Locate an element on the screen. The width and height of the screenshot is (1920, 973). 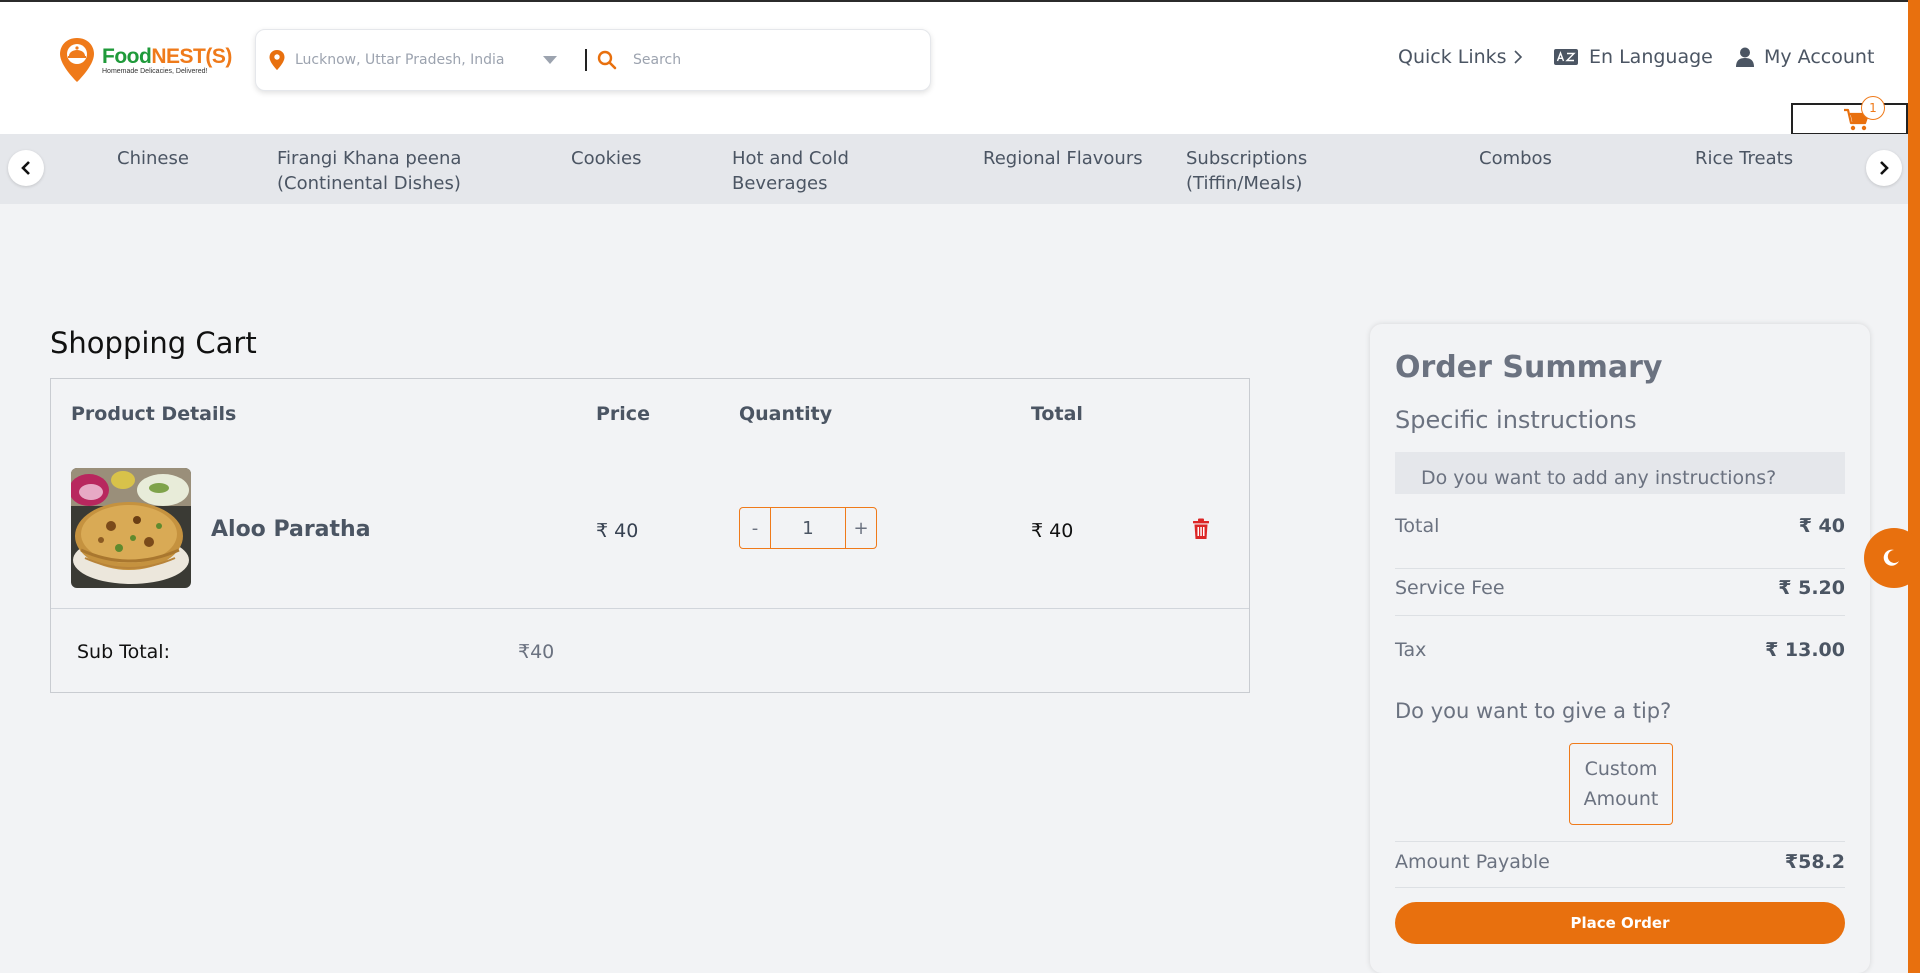
instructions-heading: Specific instructions is located at coordinates (1516, 420).